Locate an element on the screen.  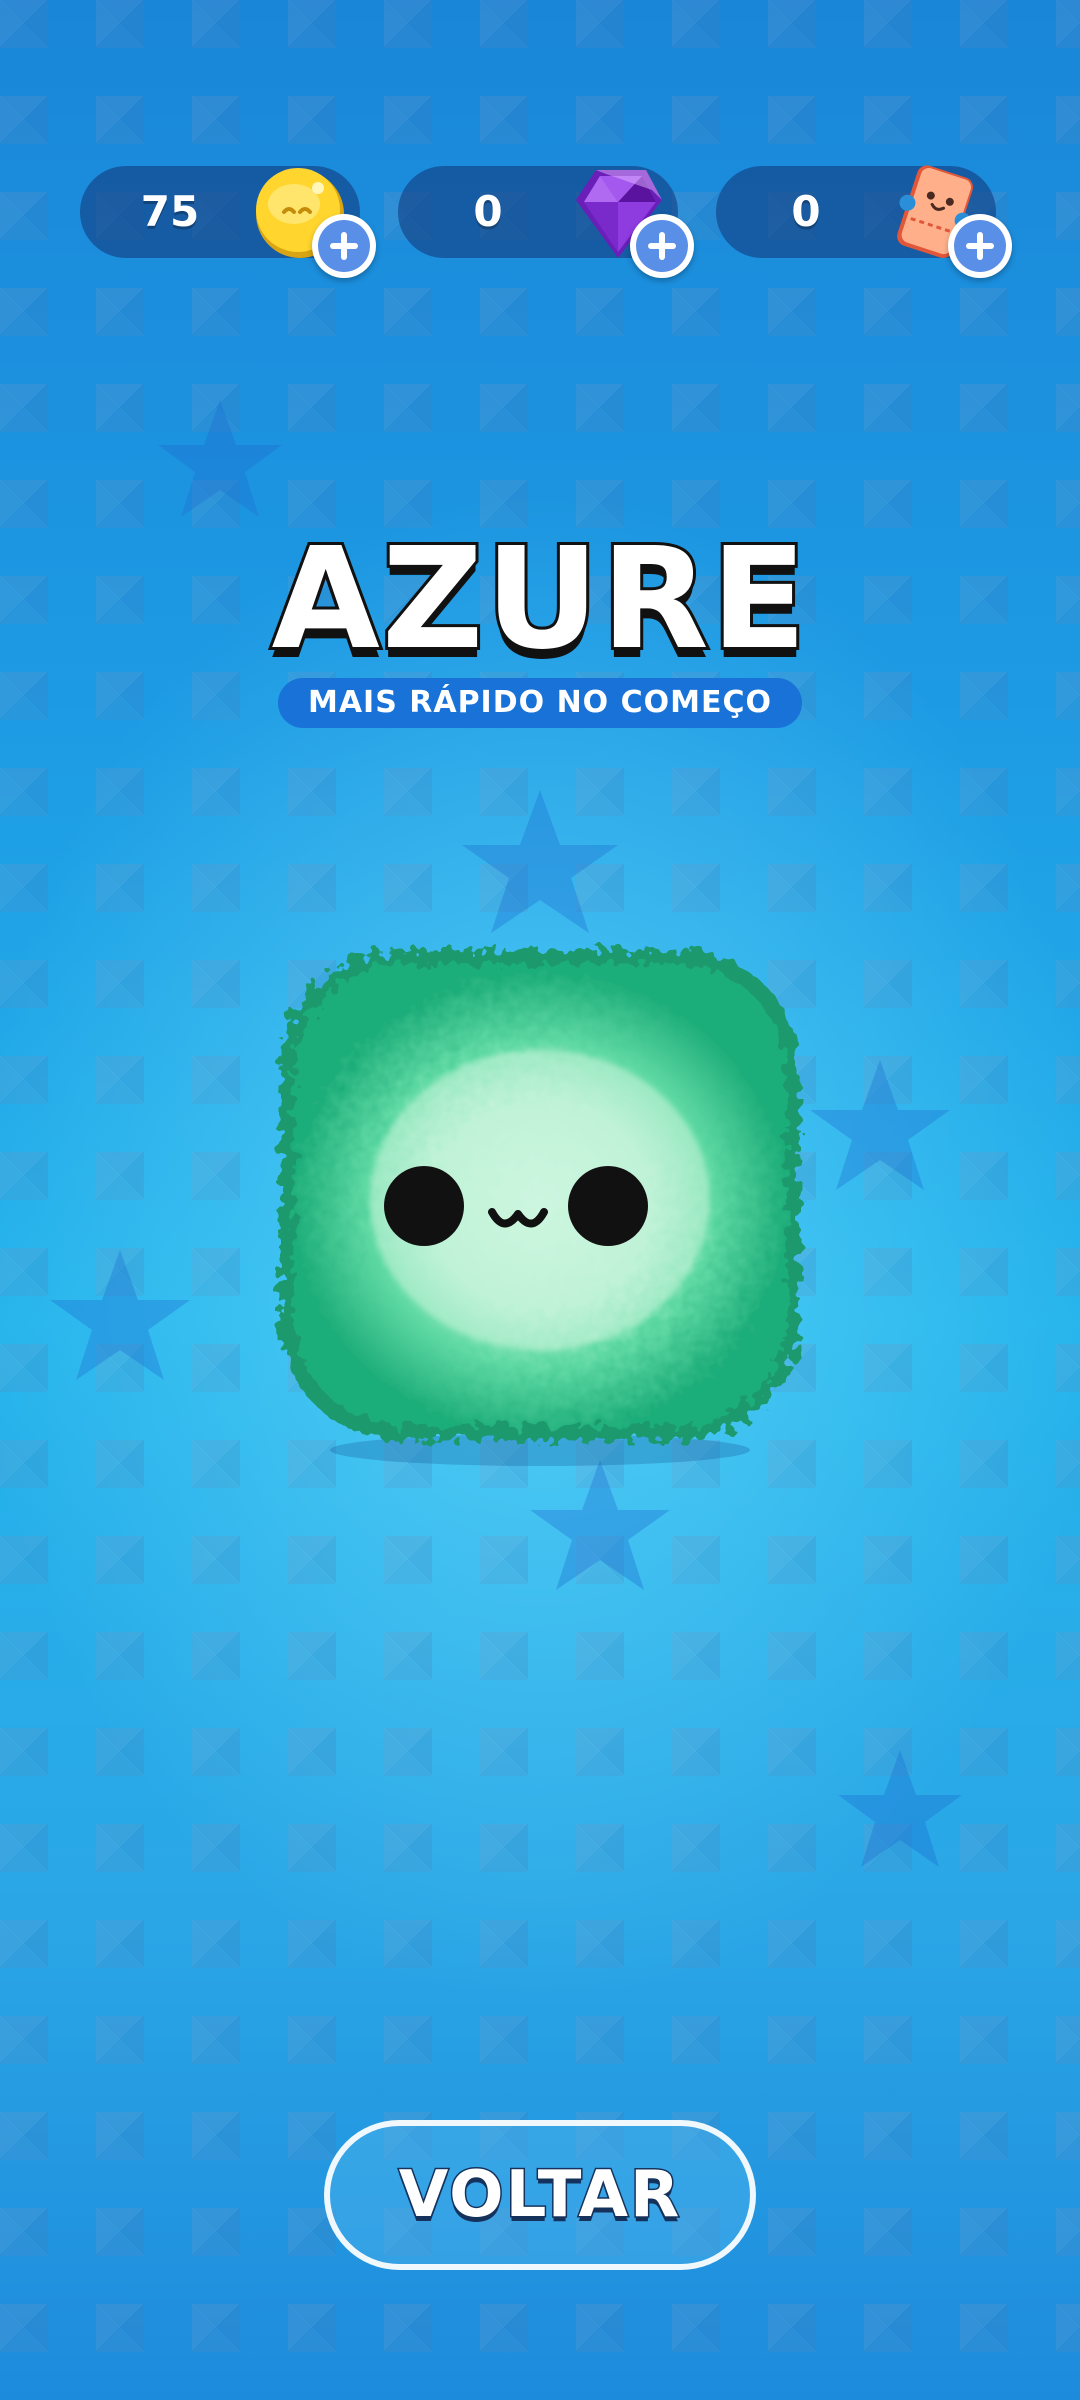
add-coins-button is located at coordinates (344, 246).